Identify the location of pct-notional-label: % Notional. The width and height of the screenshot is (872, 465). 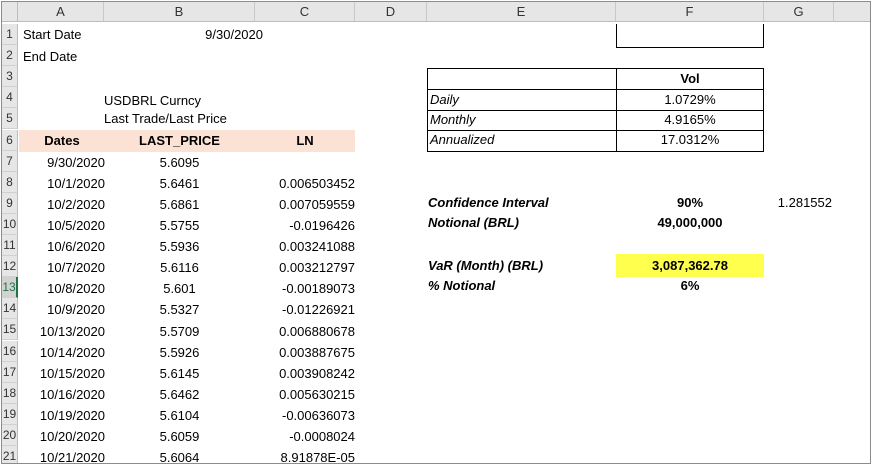
(520, 286).